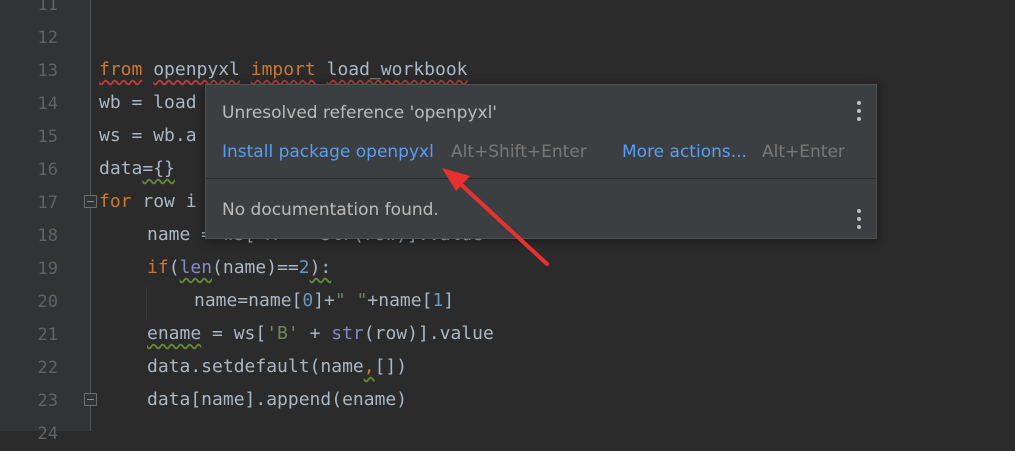 The image size is (1015, 451). I want to click on number: 0, so click(308, 300).